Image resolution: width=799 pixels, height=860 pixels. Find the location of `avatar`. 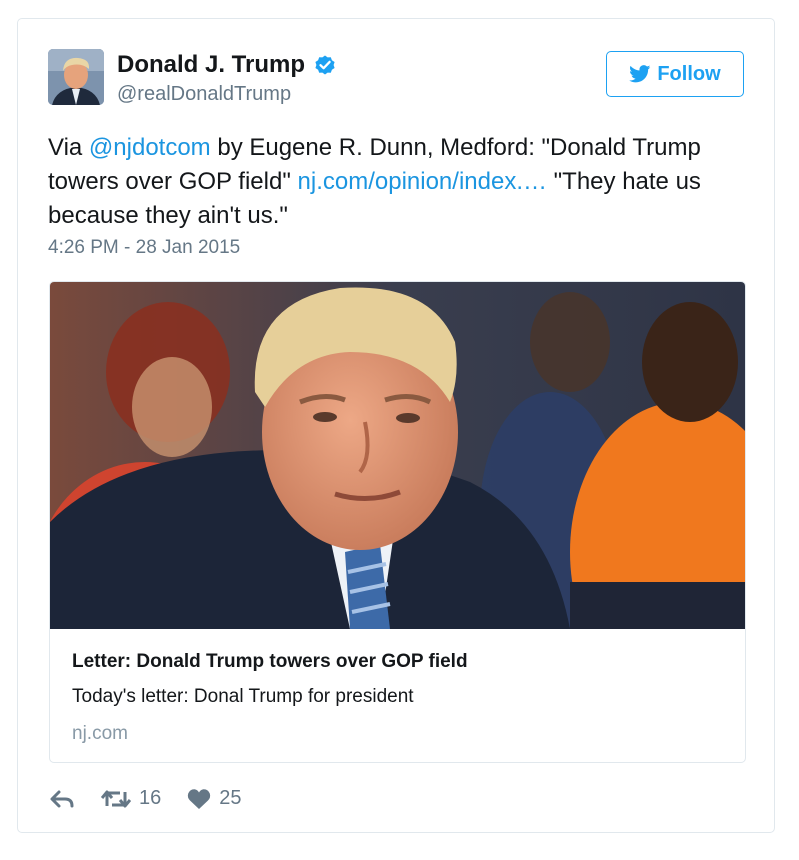

avatar is located at coordinates (76, 77).